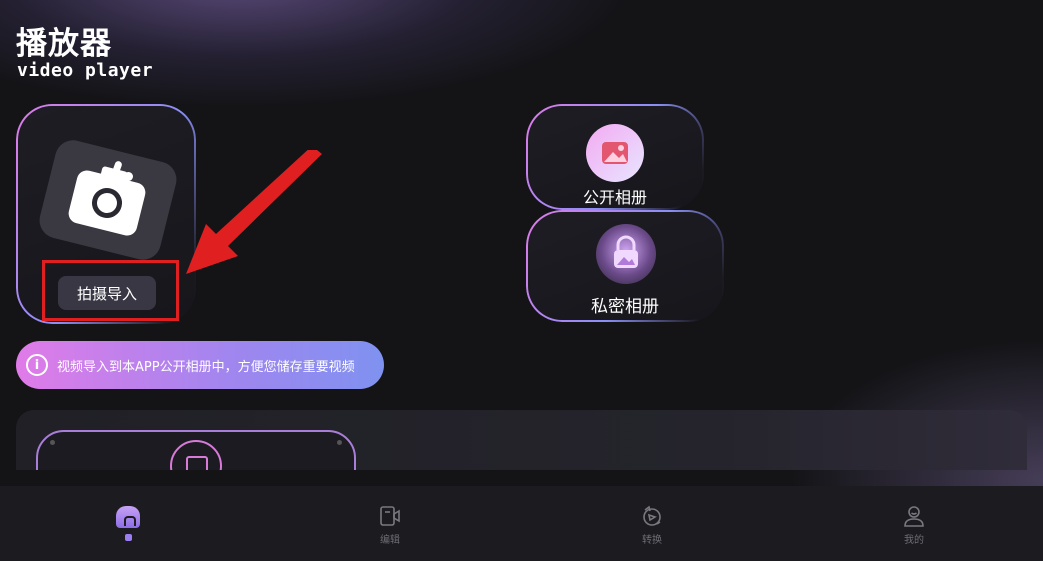 The height and width of the screenshot is (561, 1043). Describe the element at coordinates (615, 153) in the screenshot. I see `image-icon` at that location.